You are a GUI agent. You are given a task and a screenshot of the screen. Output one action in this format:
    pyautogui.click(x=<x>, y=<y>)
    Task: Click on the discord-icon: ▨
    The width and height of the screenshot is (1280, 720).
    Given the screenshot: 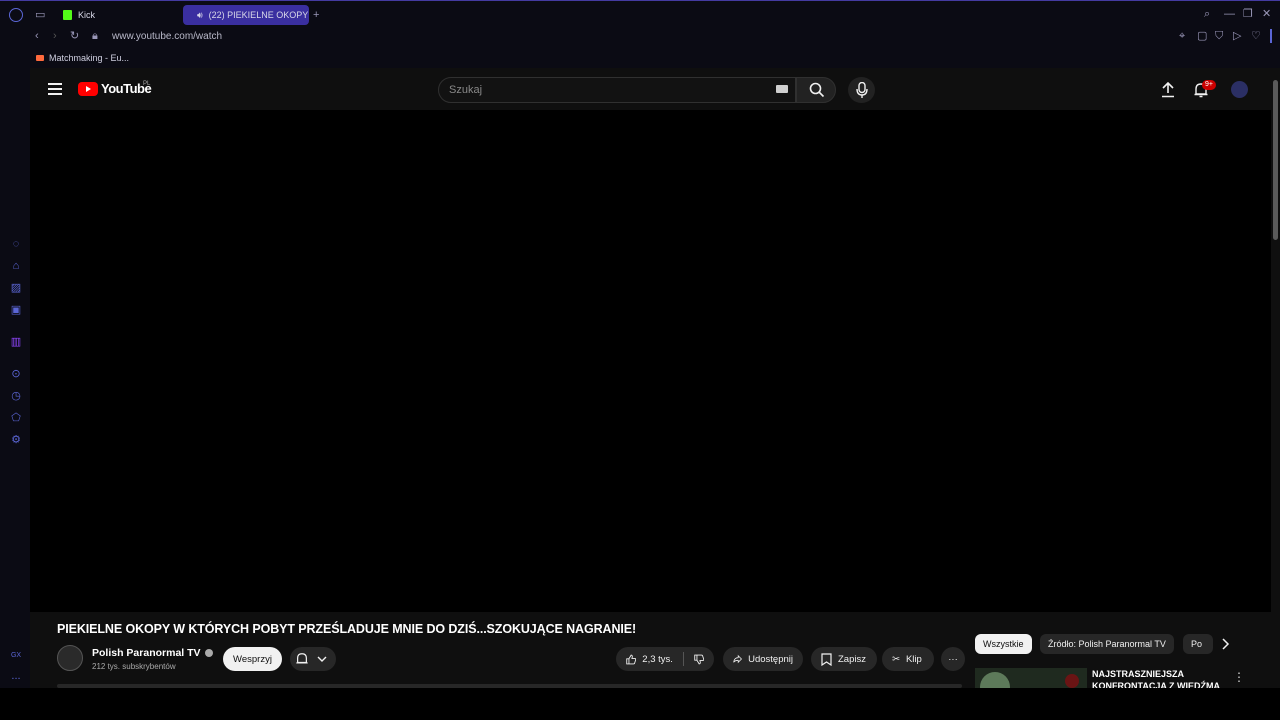 What is the action you would take?
    pyautogui.click(x=16, y=288)
    